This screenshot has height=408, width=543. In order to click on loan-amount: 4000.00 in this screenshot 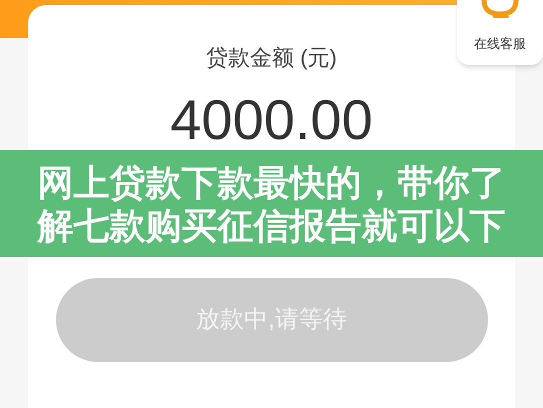, I will do `click(271, 120)`.